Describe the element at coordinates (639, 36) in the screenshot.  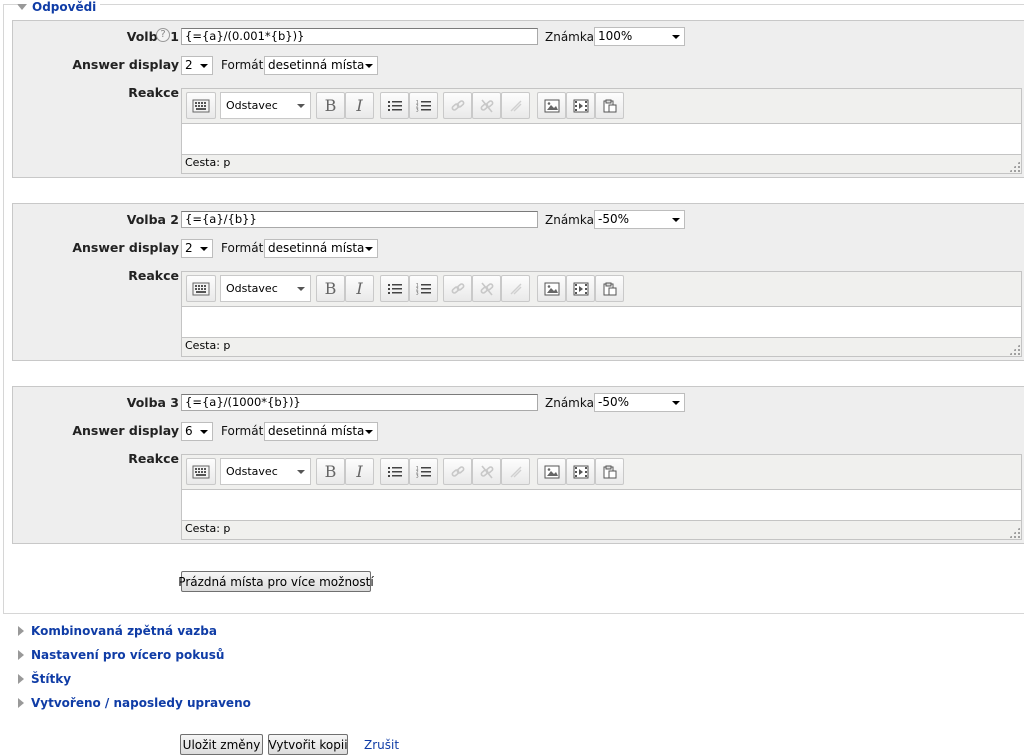
I see `grade-select: 100%` at that location.